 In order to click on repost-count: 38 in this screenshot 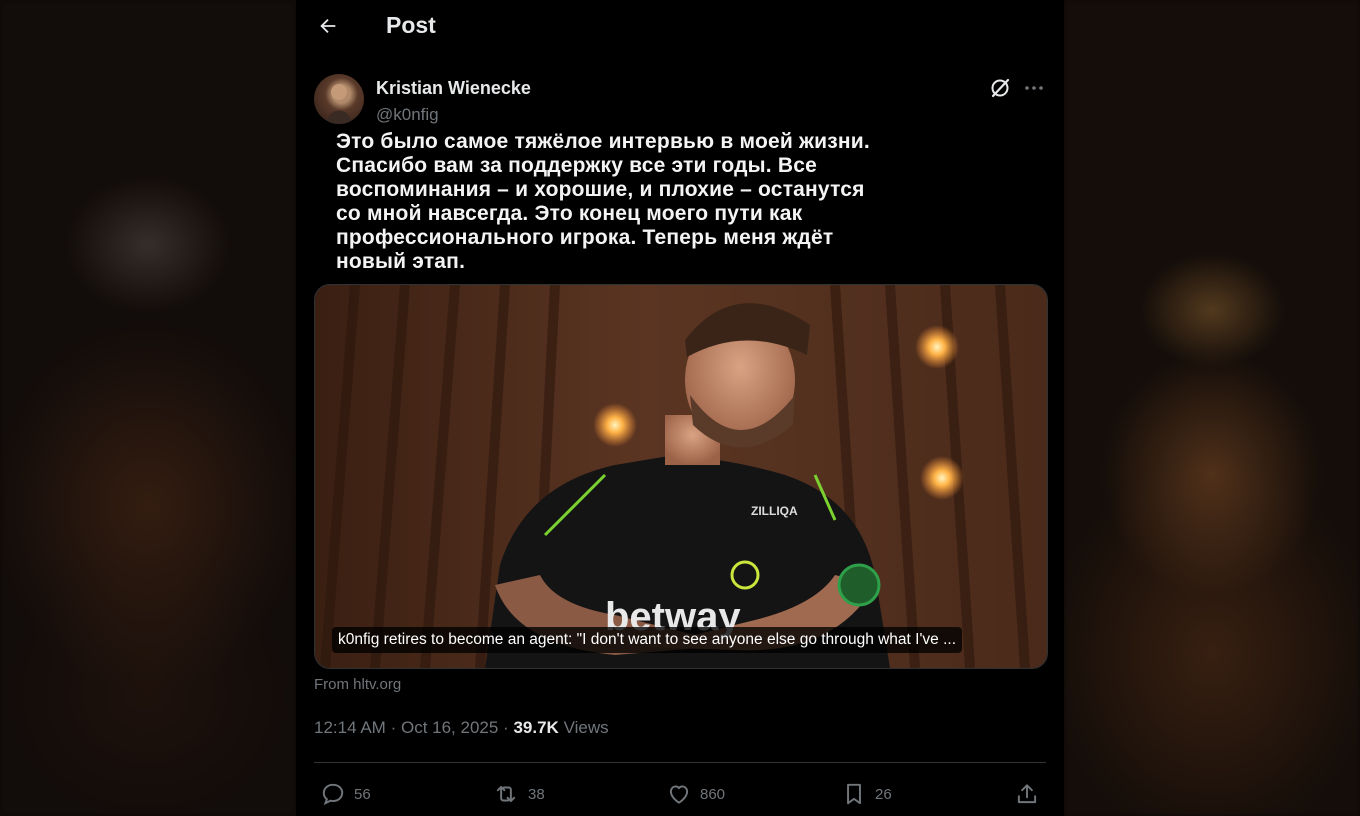, I will do `click(536, 794)`.